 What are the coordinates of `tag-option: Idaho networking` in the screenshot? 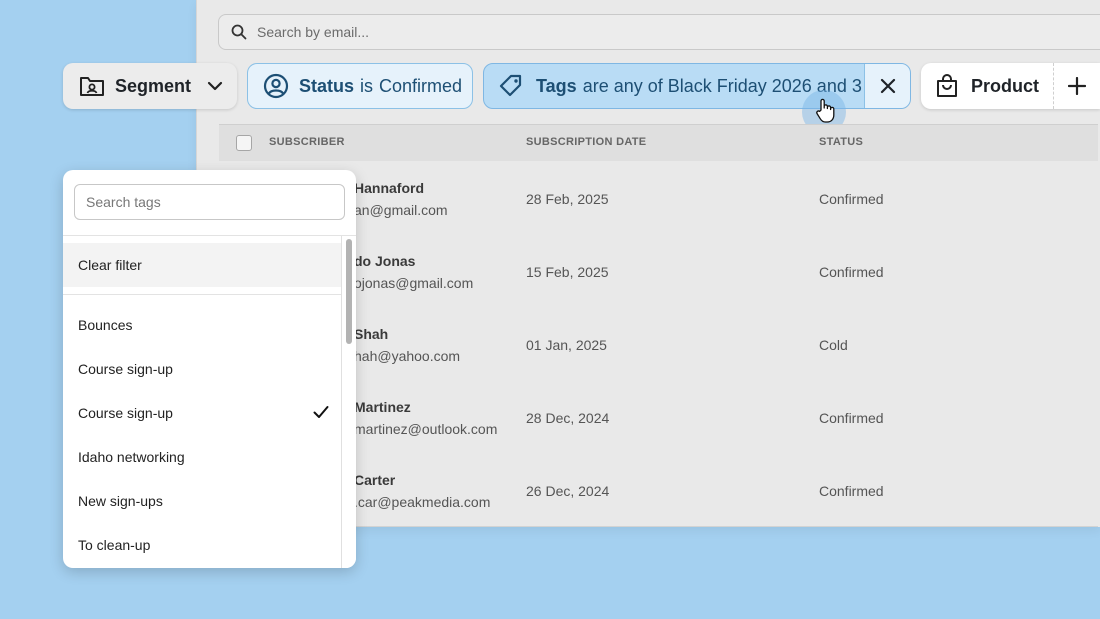 It's located at (202, 457).